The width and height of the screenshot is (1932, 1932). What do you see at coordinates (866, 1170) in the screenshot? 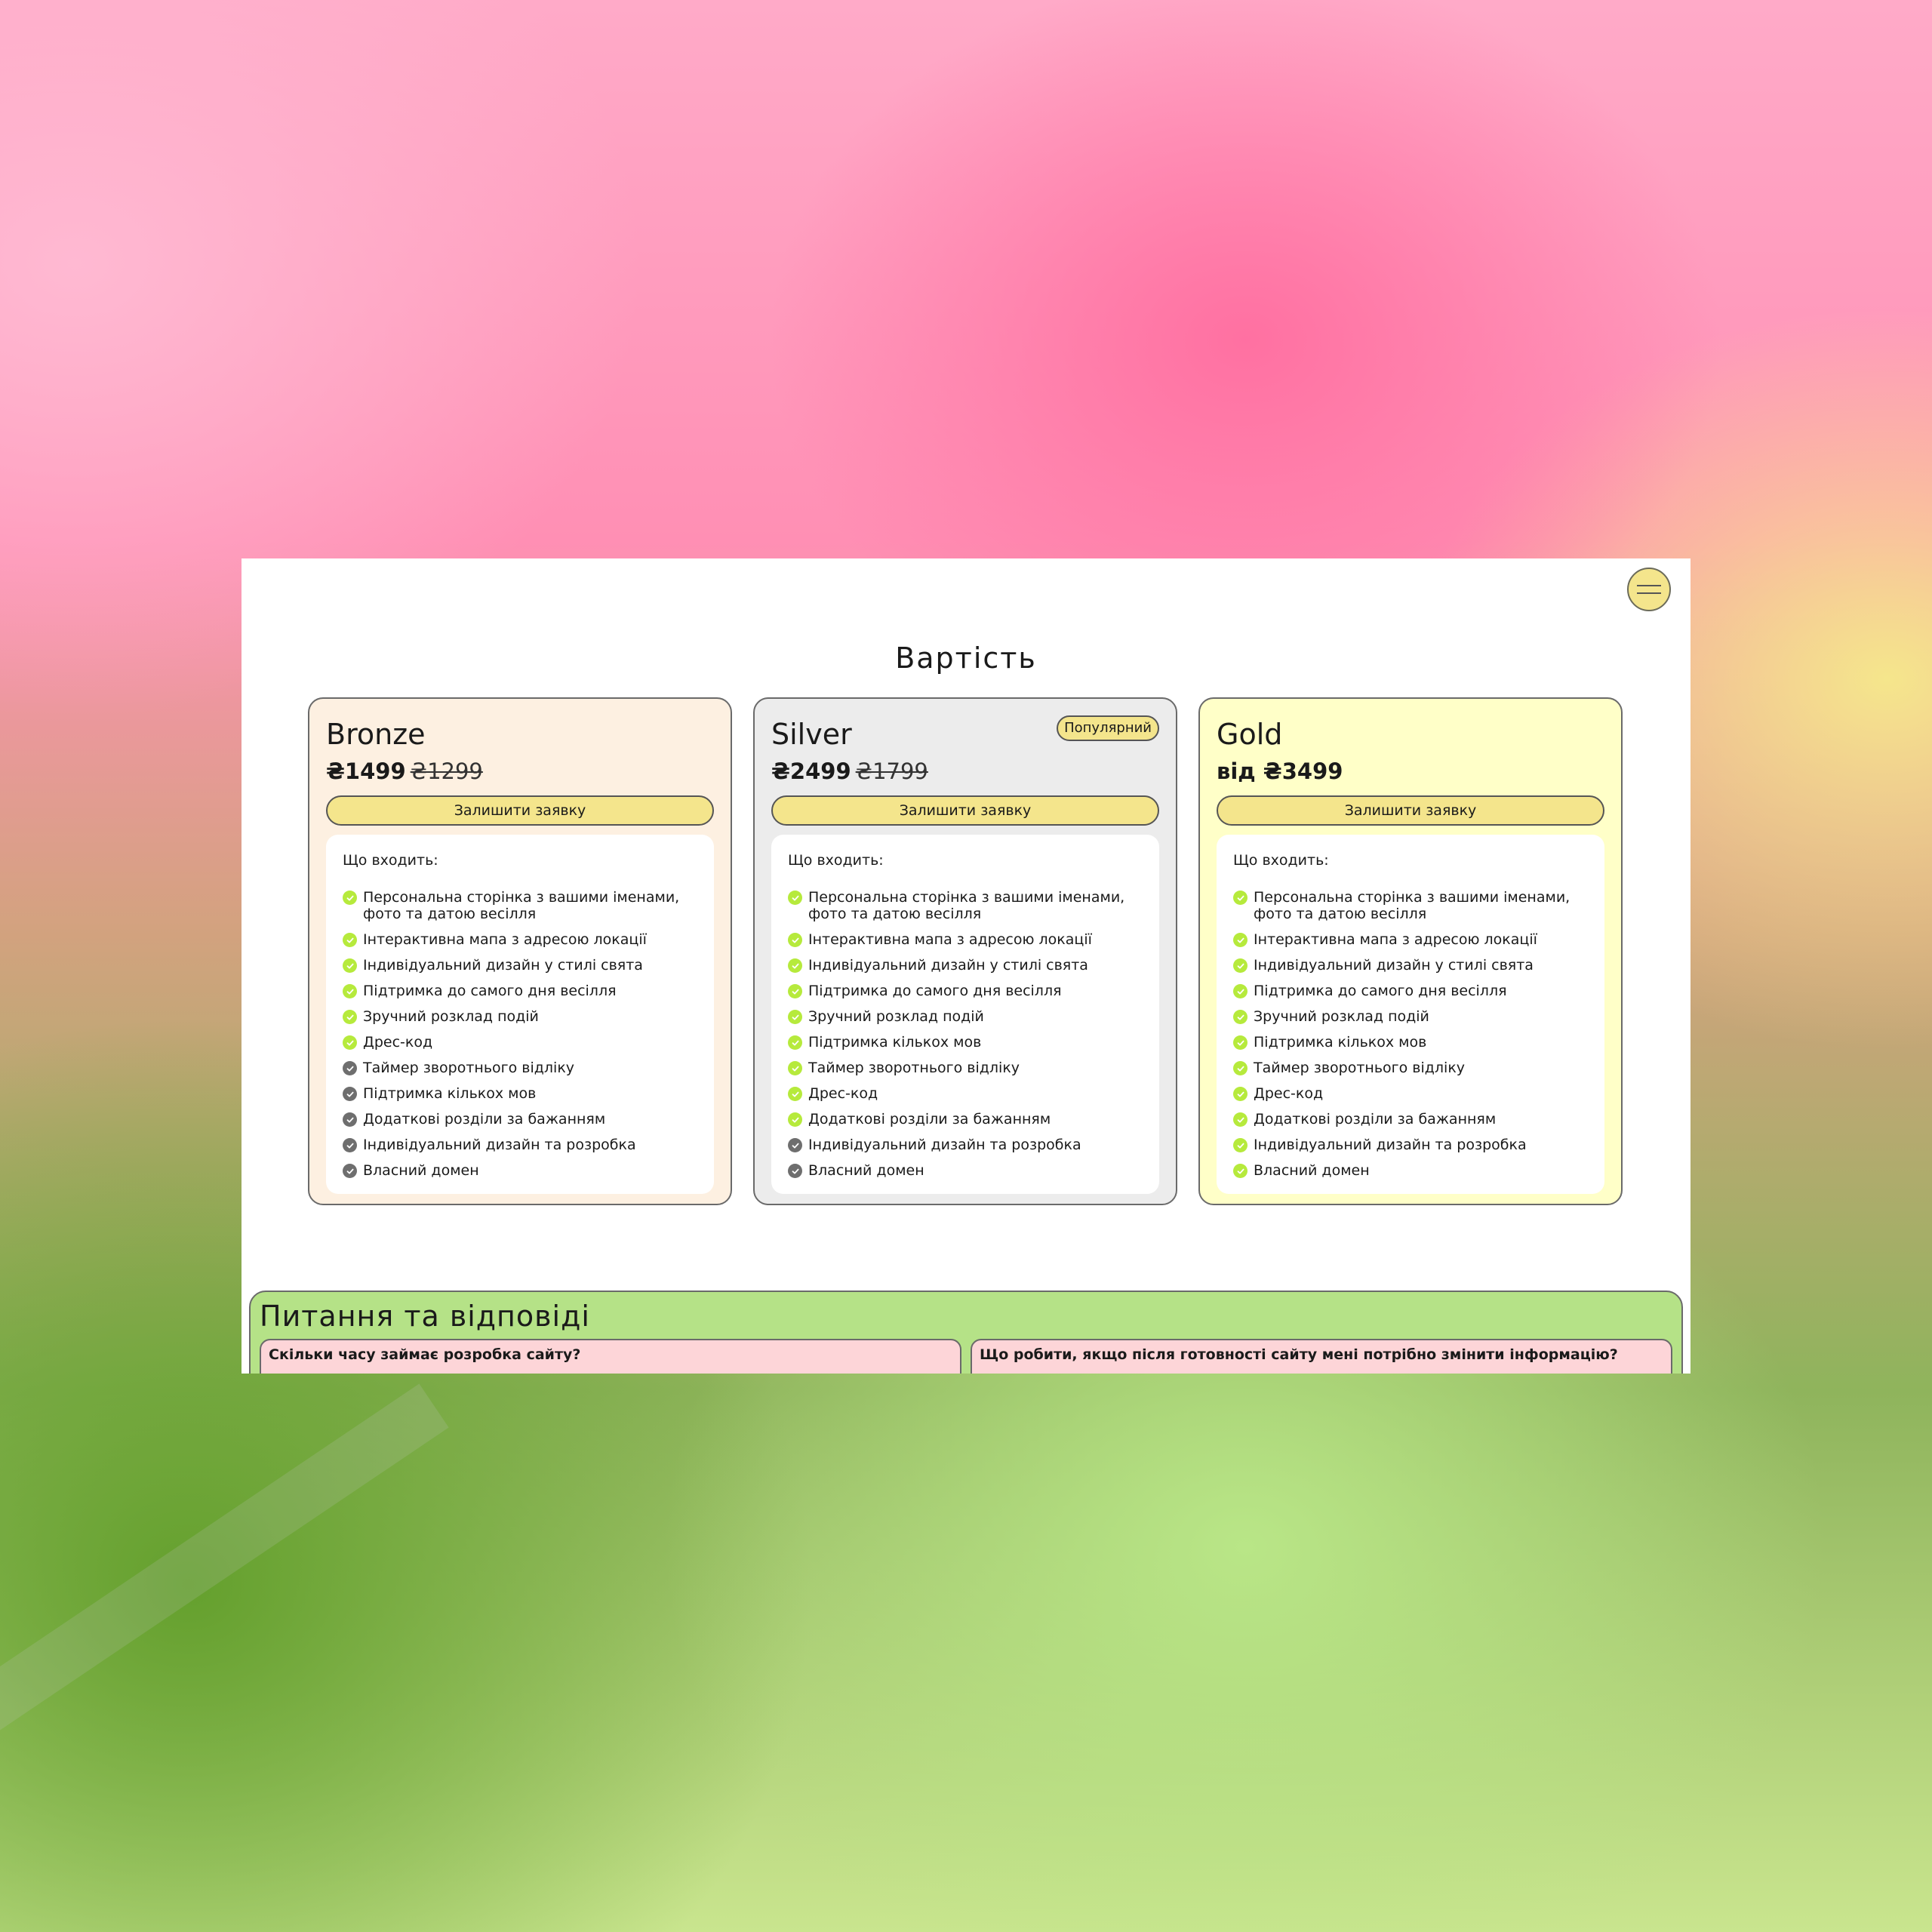
I see `feature-text: Власний домен` at bounding box center [866, 1170].